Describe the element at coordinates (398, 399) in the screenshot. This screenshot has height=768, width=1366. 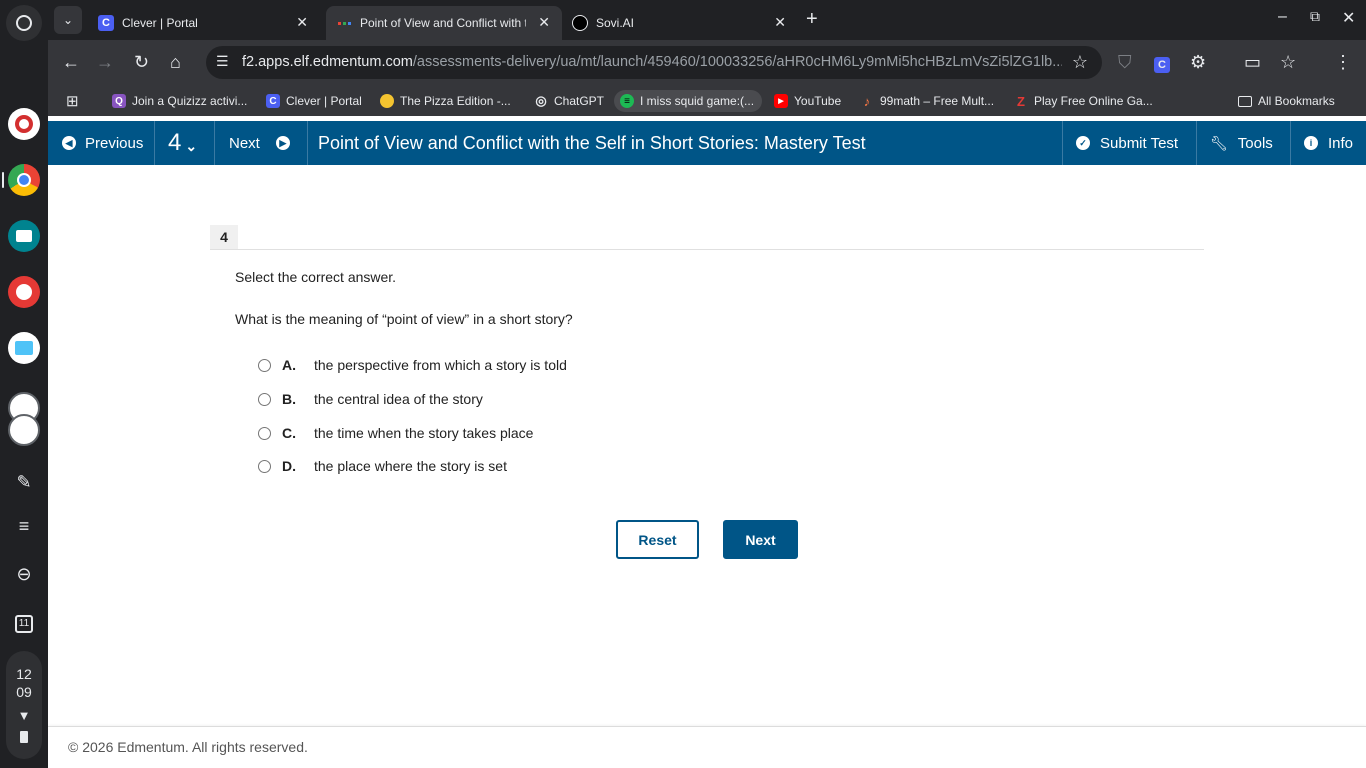
I see `option-text: the central idea of the story` at that location.